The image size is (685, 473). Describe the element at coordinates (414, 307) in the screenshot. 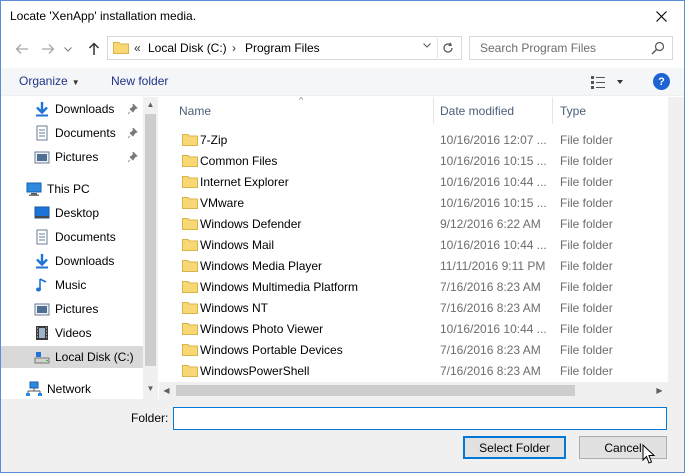

I see `table-row: Windows NT 7/16/2016 8:23 AM File folder` at that location.